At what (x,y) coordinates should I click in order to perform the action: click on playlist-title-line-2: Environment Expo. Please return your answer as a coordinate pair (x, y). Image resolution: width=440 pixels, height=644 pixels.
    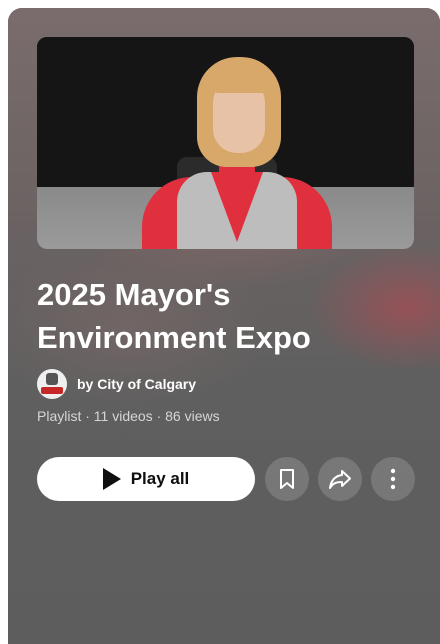
    Looking at the image, I should click on (174, 337).